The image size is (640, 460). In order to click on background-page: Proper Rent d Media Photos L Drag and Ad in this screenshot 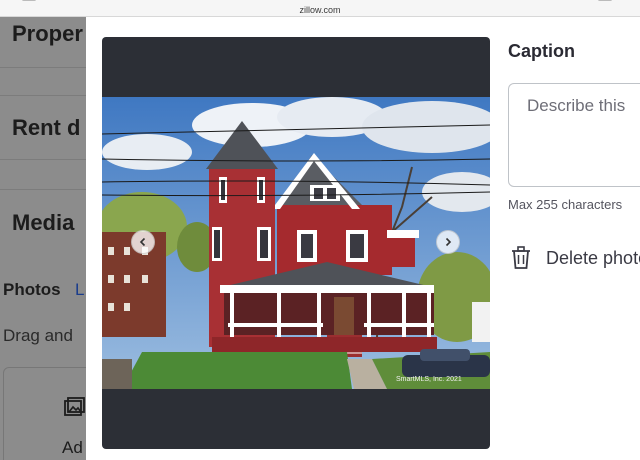, I will do `click(43, 238)`.